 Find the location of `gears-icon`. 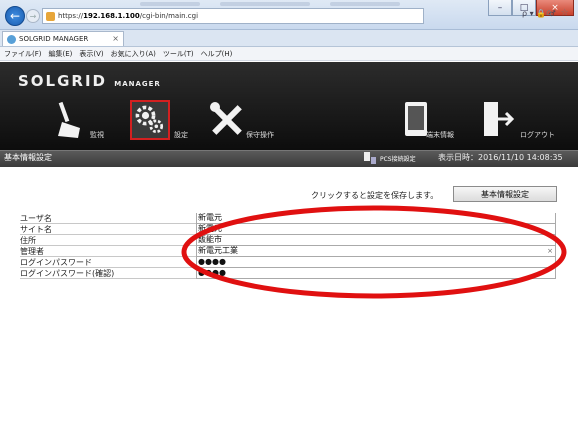

gears-icon is located at coordinates (150, 120).